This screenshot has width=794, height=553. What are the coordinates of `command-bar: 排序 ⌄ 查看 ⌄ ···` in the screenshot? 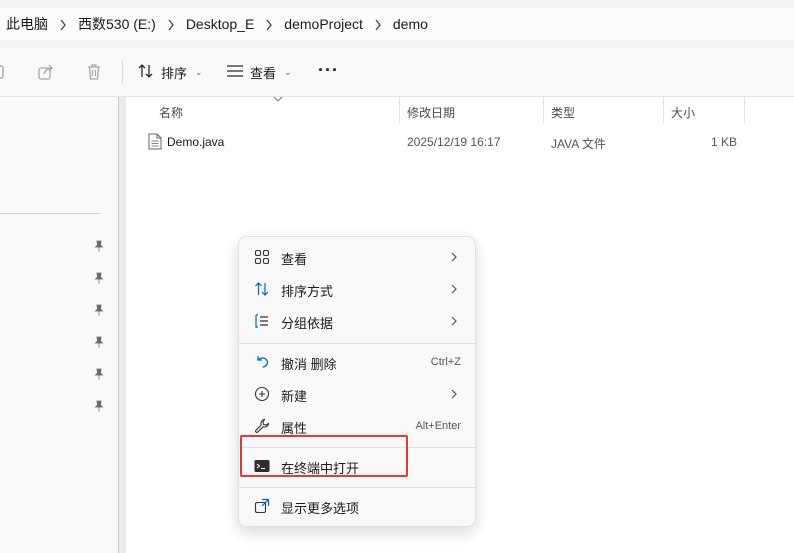 It's located at (397, 72).